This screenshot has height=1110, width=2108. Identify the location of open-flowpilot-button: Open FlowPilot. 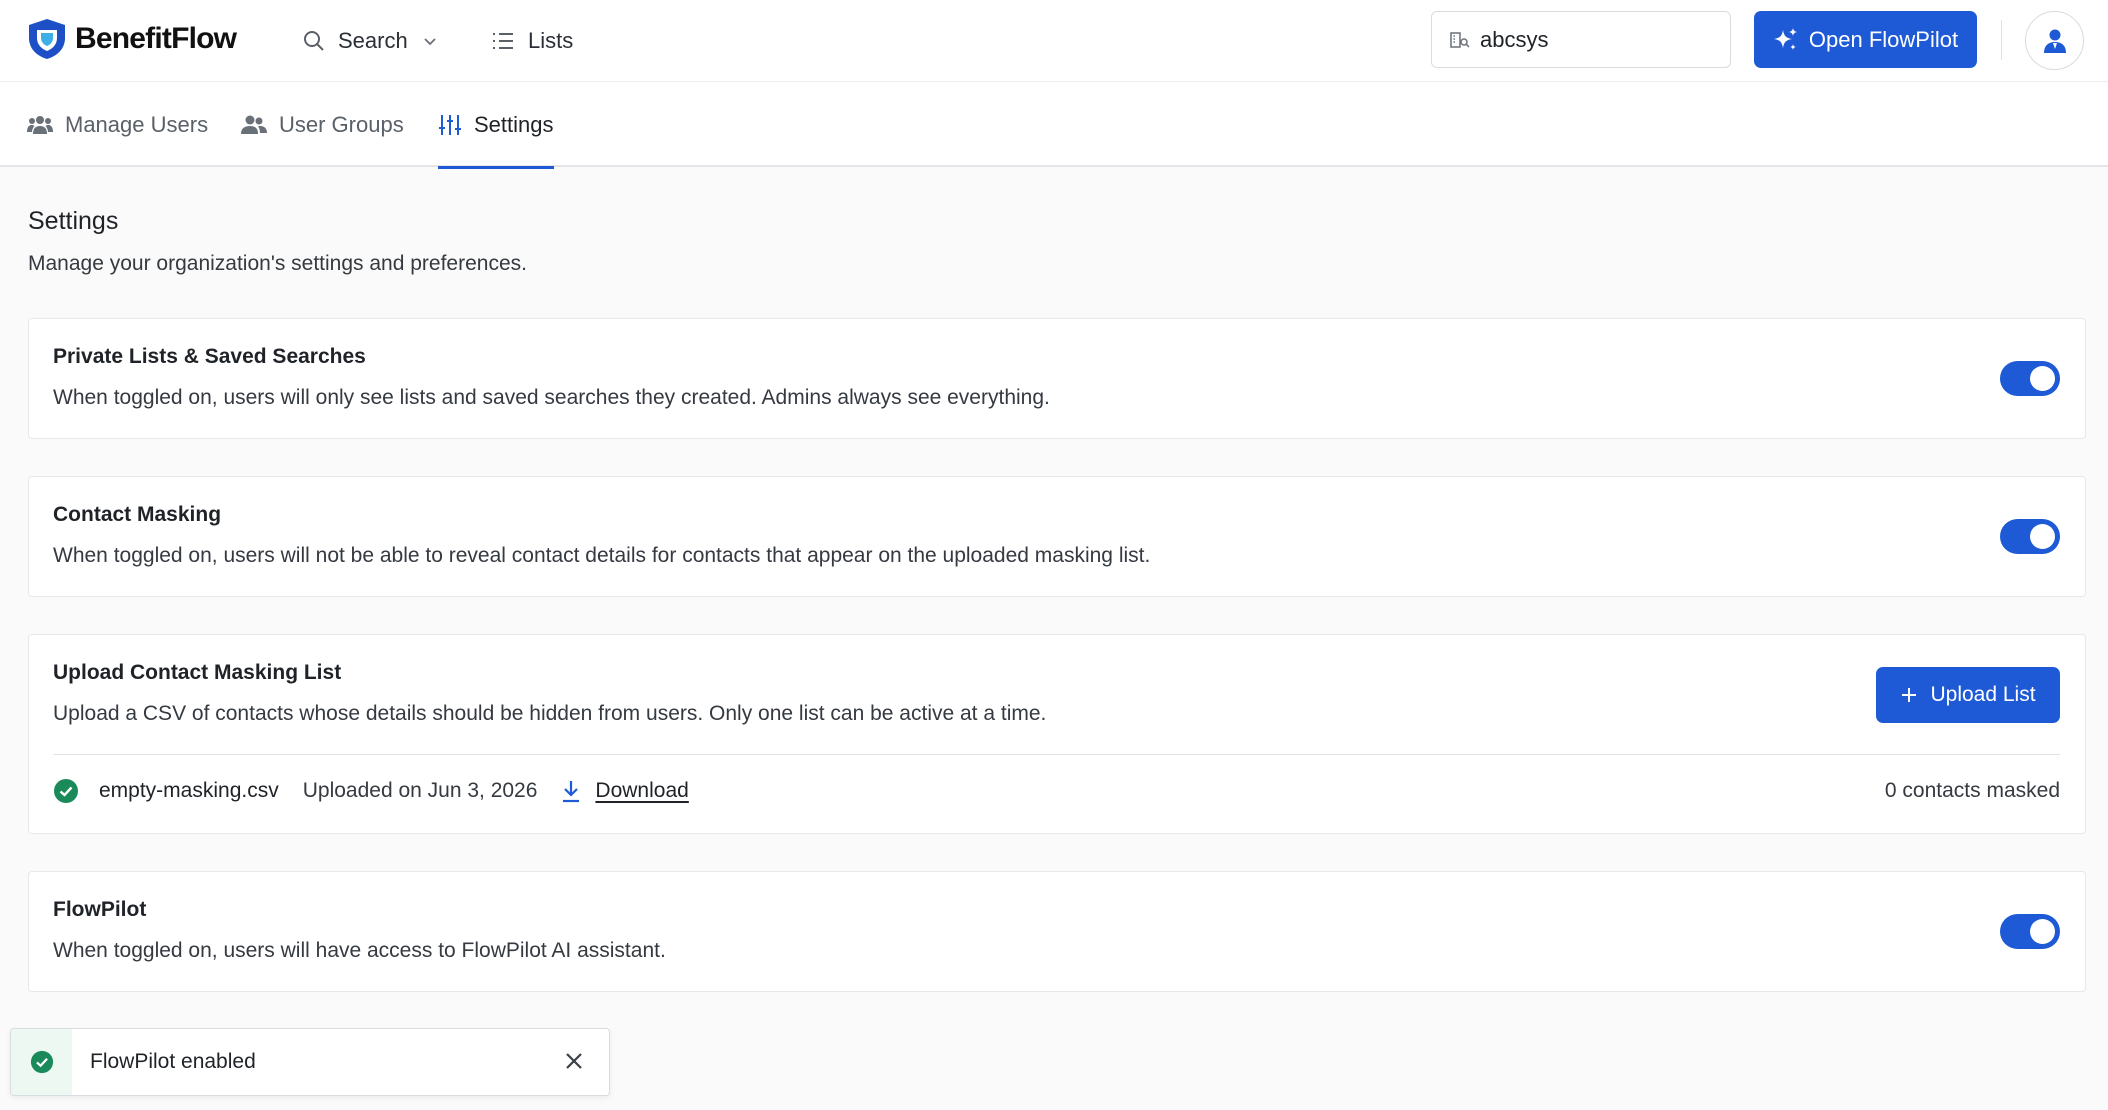
(1865, 39).